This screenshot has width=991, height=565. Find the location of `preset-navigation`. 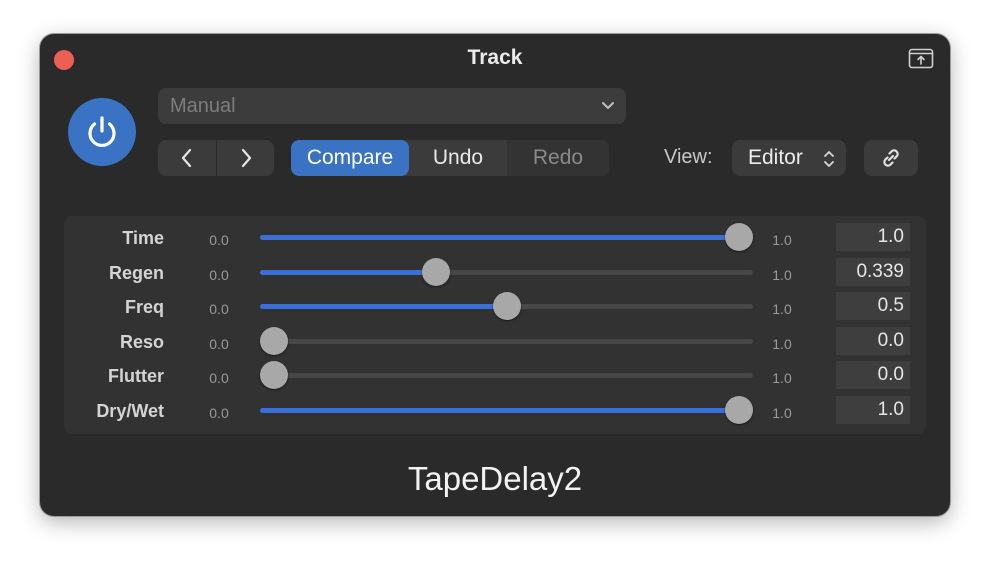

preset-navigation is located at coordinates (216, 158).